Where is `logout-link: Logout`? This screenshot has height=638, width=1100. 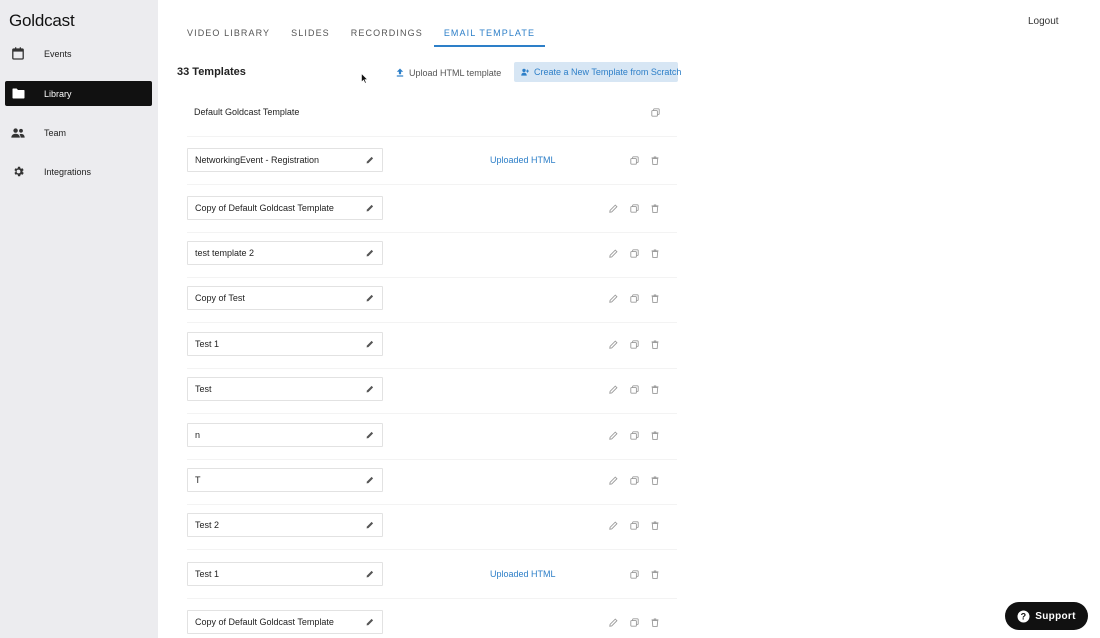
logout-link: Logout is located at coordinates (1043, 21).